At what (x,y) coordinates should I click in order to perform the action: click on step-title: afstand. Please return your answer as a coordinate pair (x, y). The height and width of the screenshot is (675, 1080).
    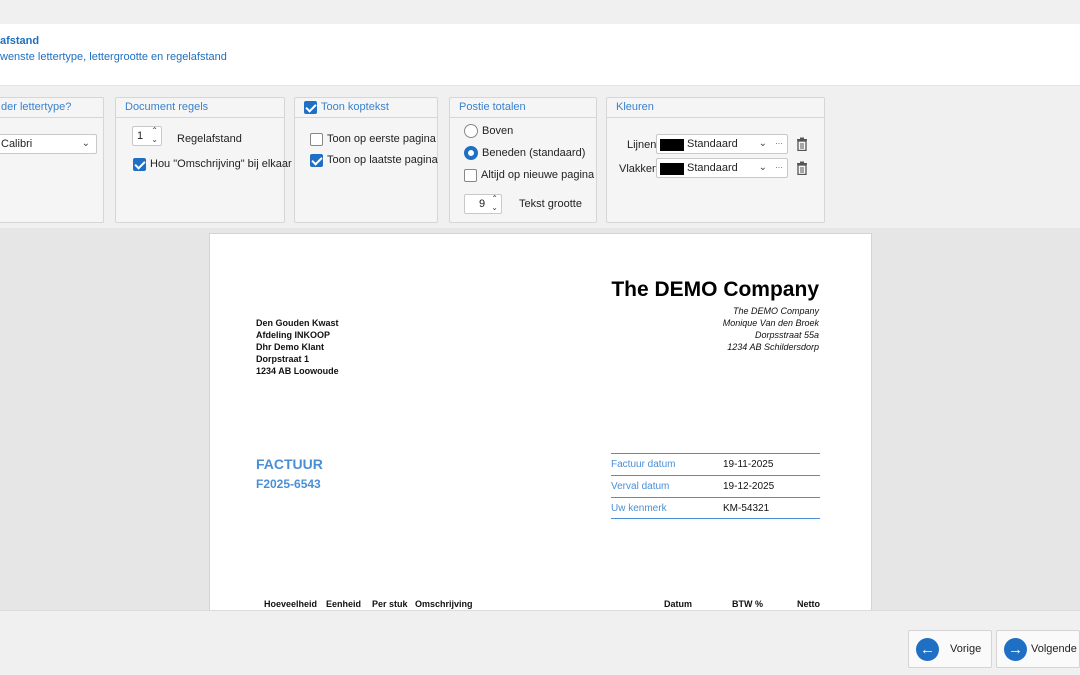
    Looking at the image, I should click on (20, 41).